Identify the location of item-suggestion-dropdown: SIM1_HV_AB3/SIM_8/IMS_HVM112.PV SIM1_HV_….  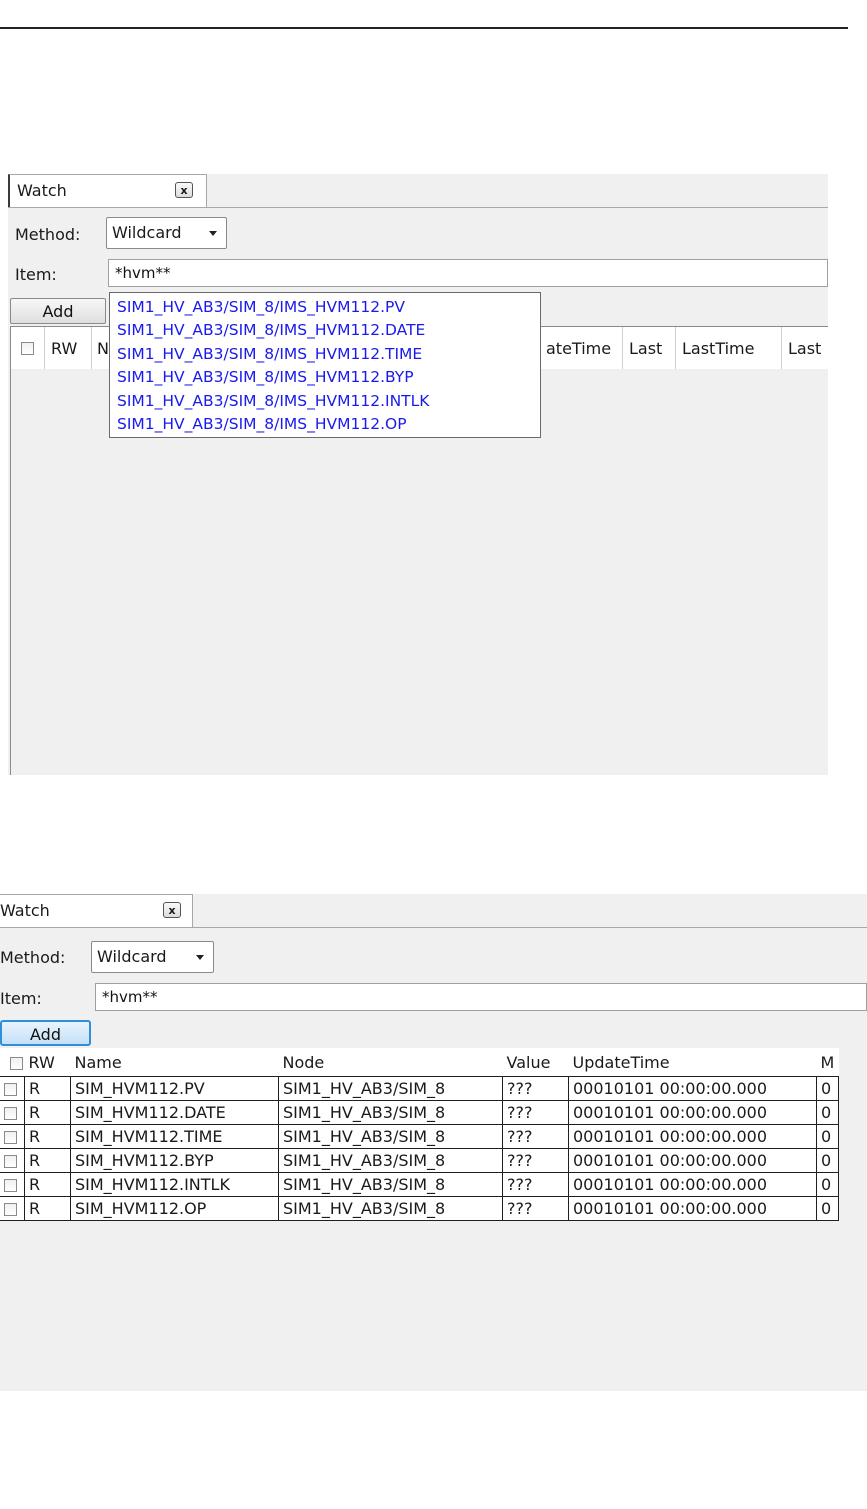
(325, 365).